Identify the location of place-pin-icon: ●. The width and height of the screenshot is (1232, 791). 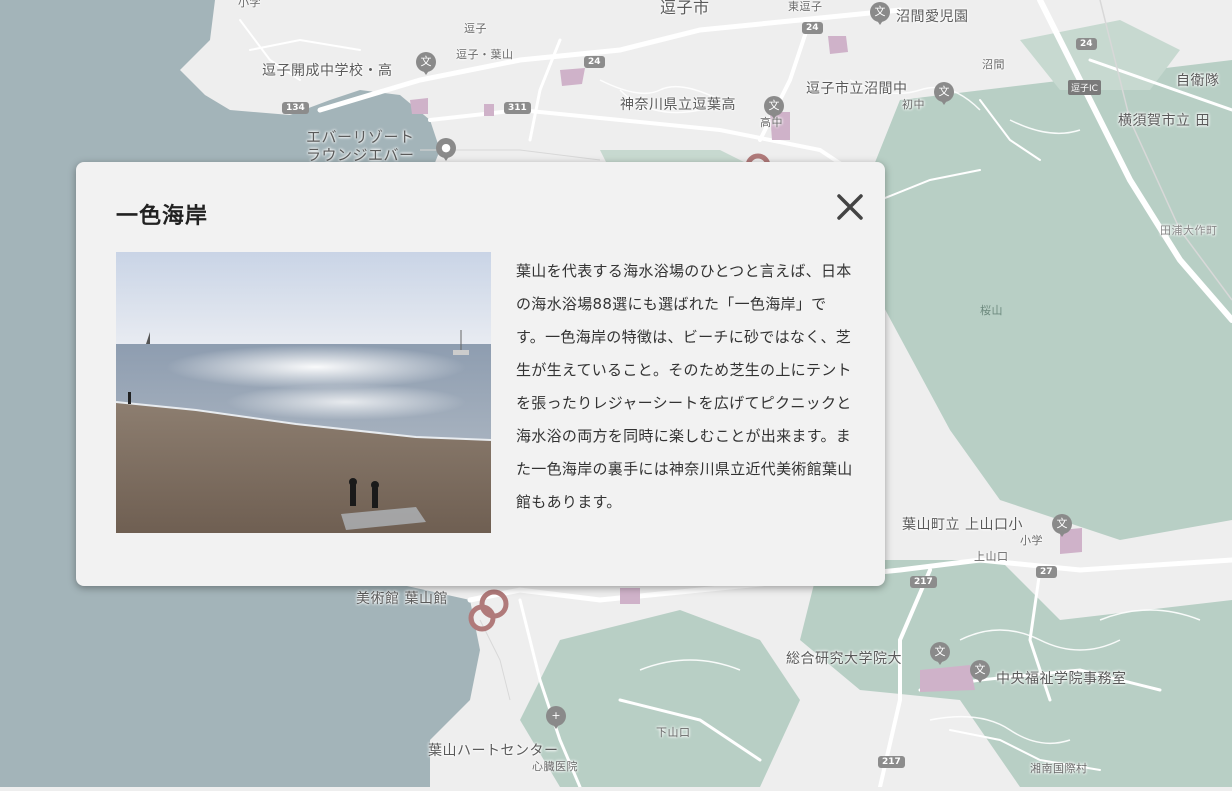
(446, 149).